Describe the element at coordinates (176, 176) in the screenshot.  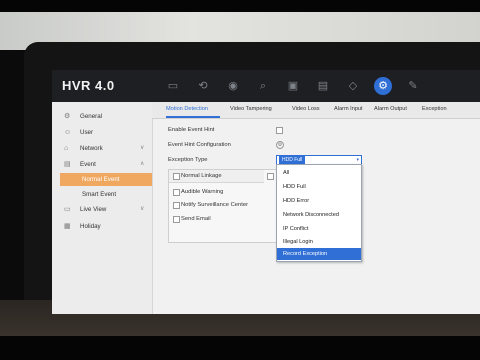
I see `normal-linkage-checkbox` at that location.